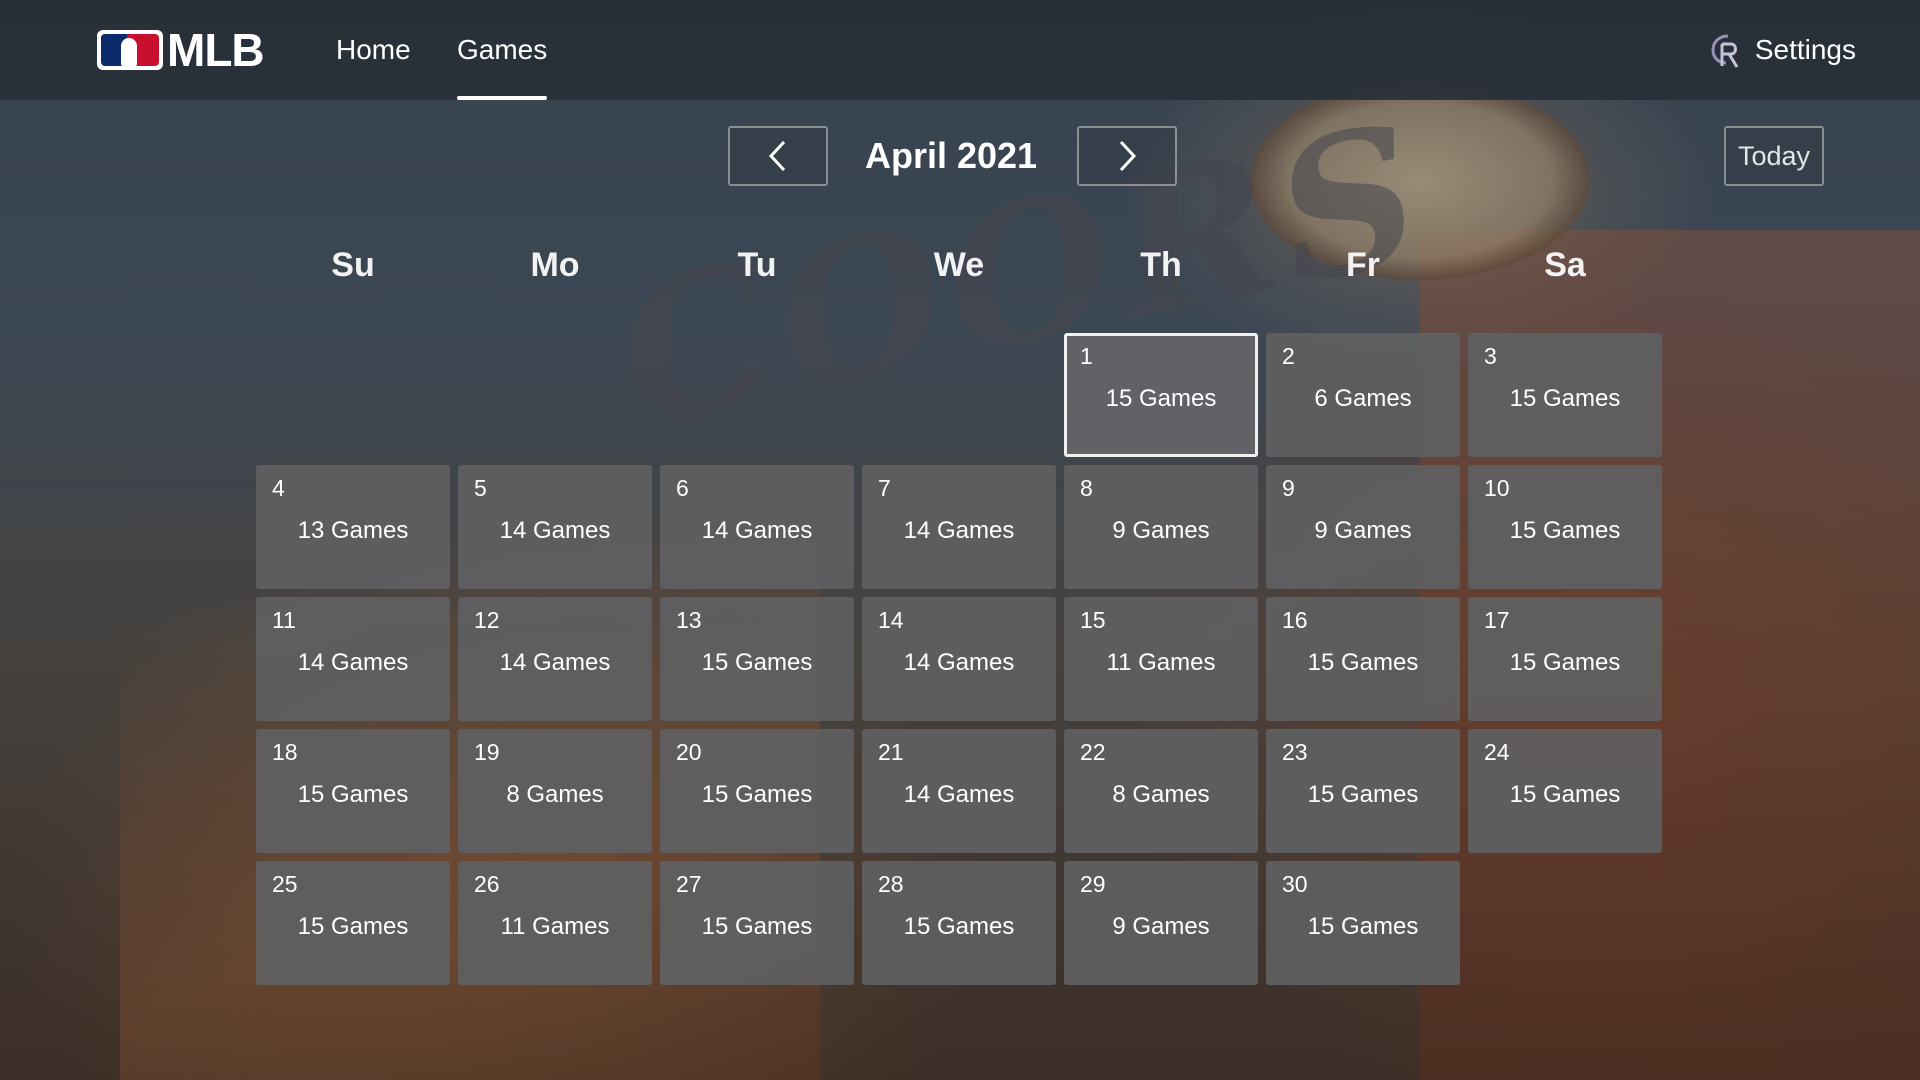 This screenshot has height=1080, width=1920. What do you see at coordinates (960, 50) in the screenshot?
I see `top-navigation-bar: MLB Home Games Settings` at bounding box center [960, 50].